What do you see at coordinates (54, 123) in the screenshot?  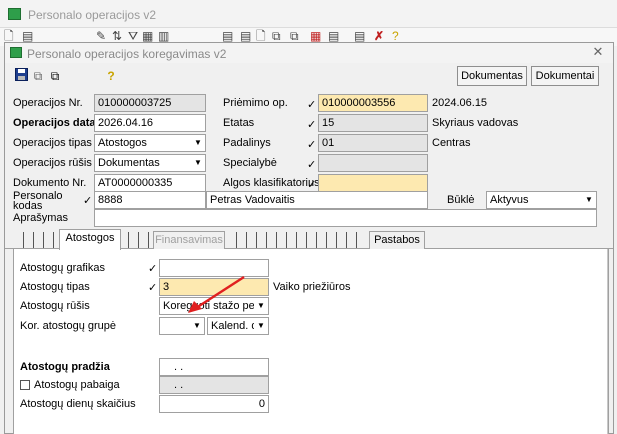 I see `operacijos-data-label: Operacijos data` at bounding box center [54, 123].